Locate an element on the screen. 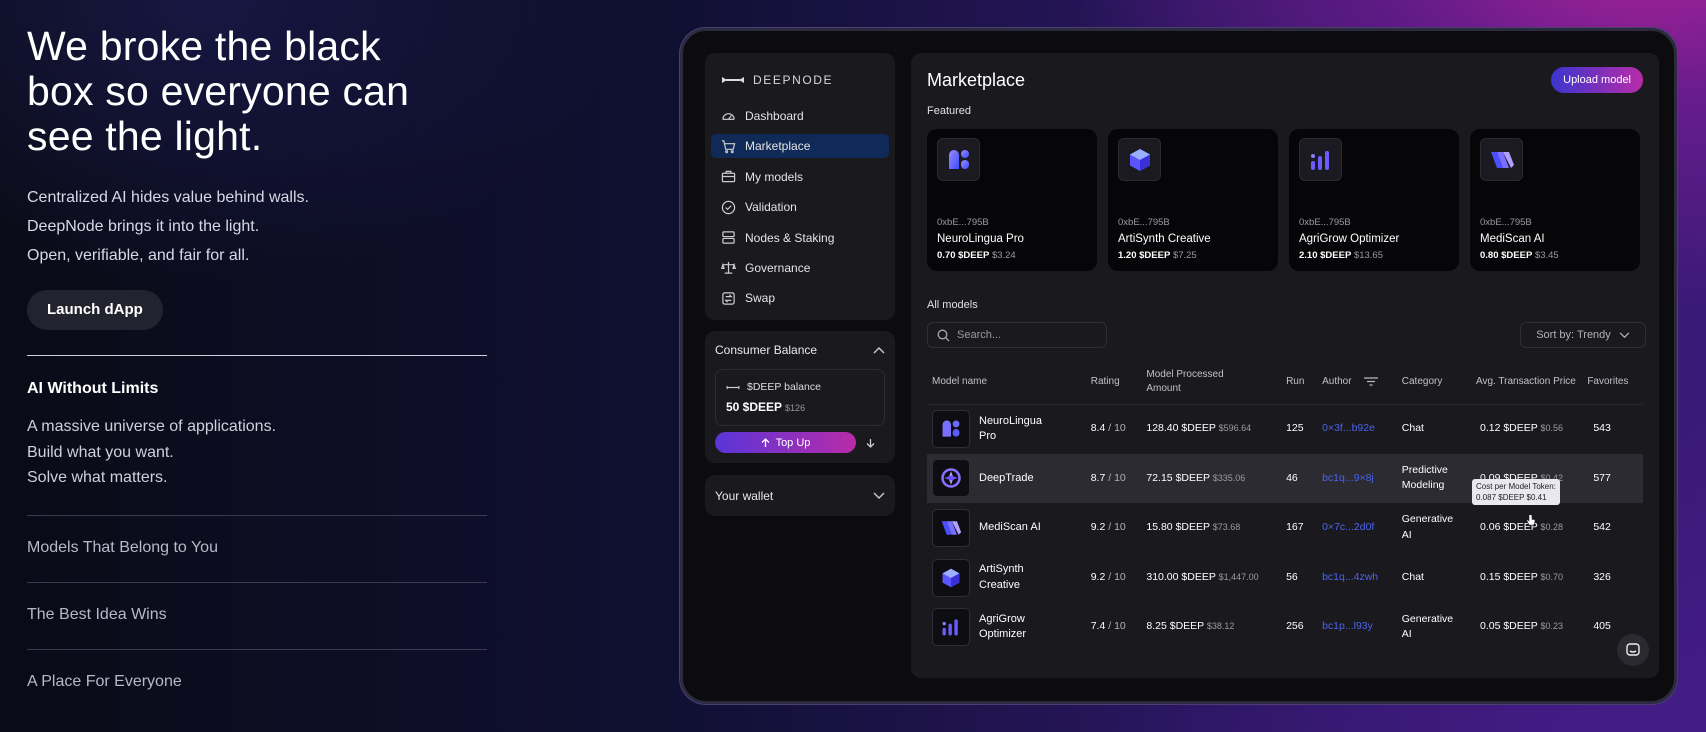 The width and height of the screenshot is (1706, 732). col-rating: Rating is located at coordinates (1118, 382).